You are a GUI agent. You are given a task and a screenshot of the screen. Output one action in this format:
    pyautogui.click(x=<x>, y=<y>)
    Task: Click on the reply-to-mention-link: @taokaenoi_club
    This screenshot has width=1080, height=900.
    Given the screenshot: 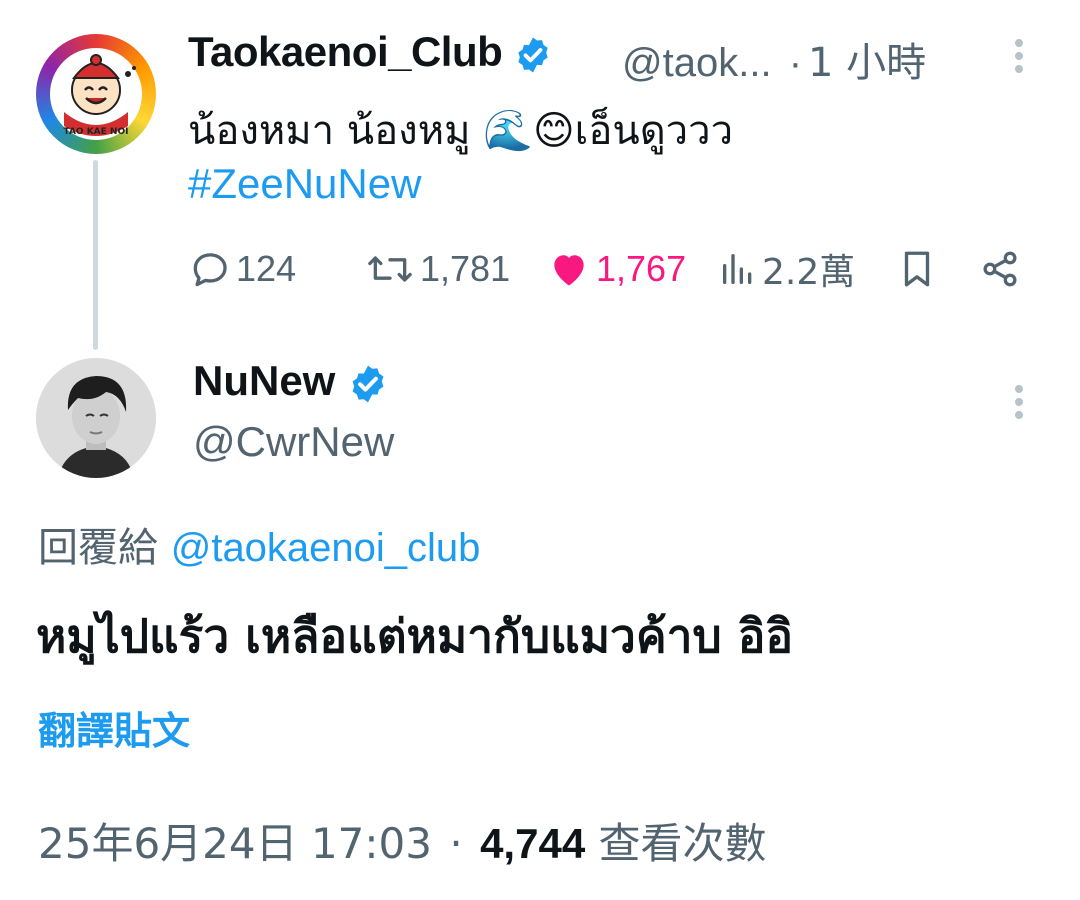 What is the action you would take?
    pyautogui.click(x=326, y=548)
    